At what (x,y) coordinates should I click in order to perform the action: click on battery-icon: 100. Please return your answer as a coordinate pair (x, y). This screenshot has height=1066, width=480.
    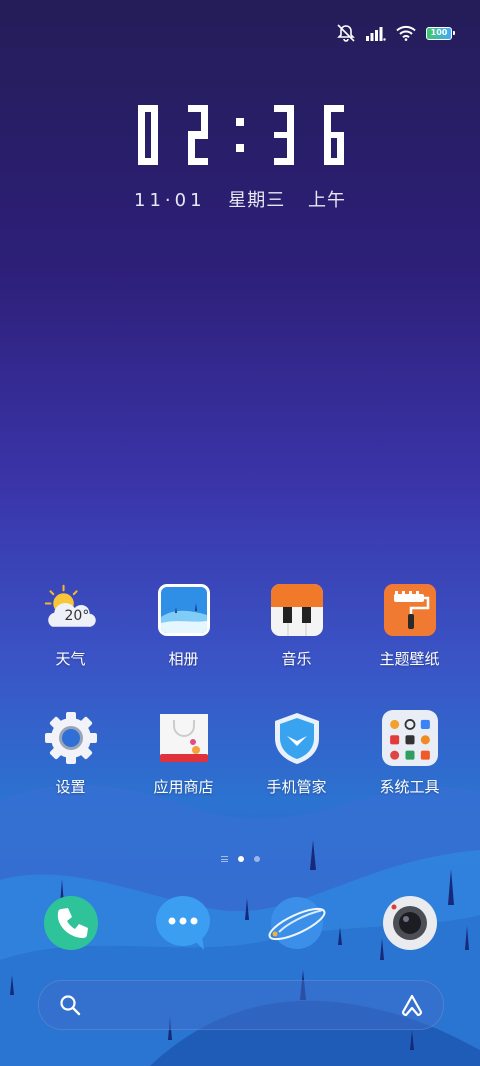
    Looking at the image, I should click on (440, 33).